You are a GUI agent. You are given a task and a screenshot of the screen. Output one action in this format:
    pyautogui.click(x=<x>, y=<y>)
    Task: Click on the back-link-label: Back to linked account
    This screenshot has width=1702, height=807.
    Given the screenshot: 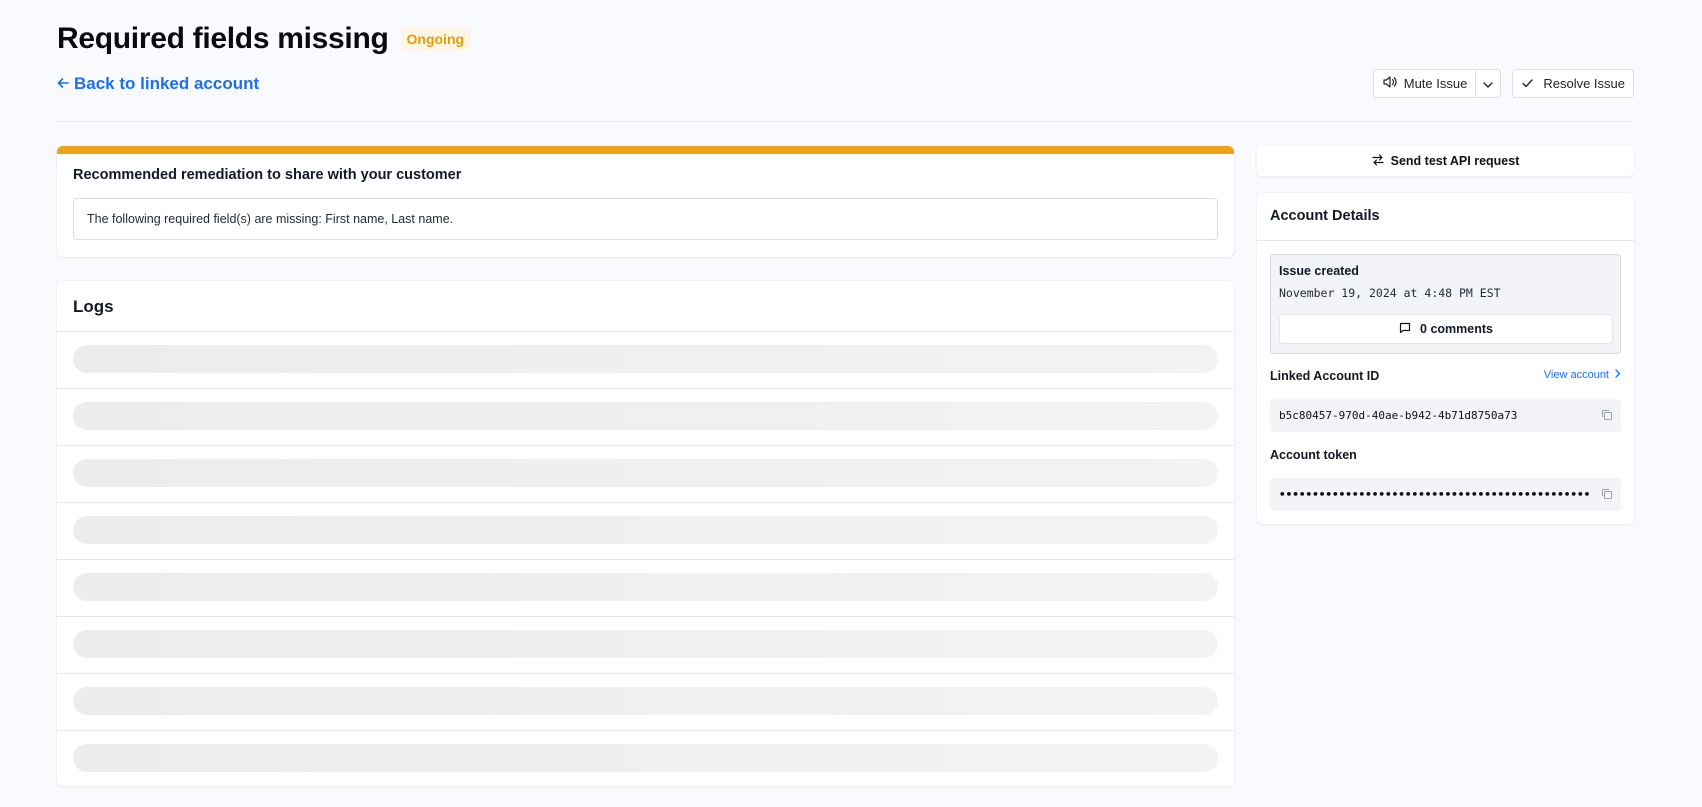 What is the action you would take?
    pyautogui.click(x=167, y=83)
    